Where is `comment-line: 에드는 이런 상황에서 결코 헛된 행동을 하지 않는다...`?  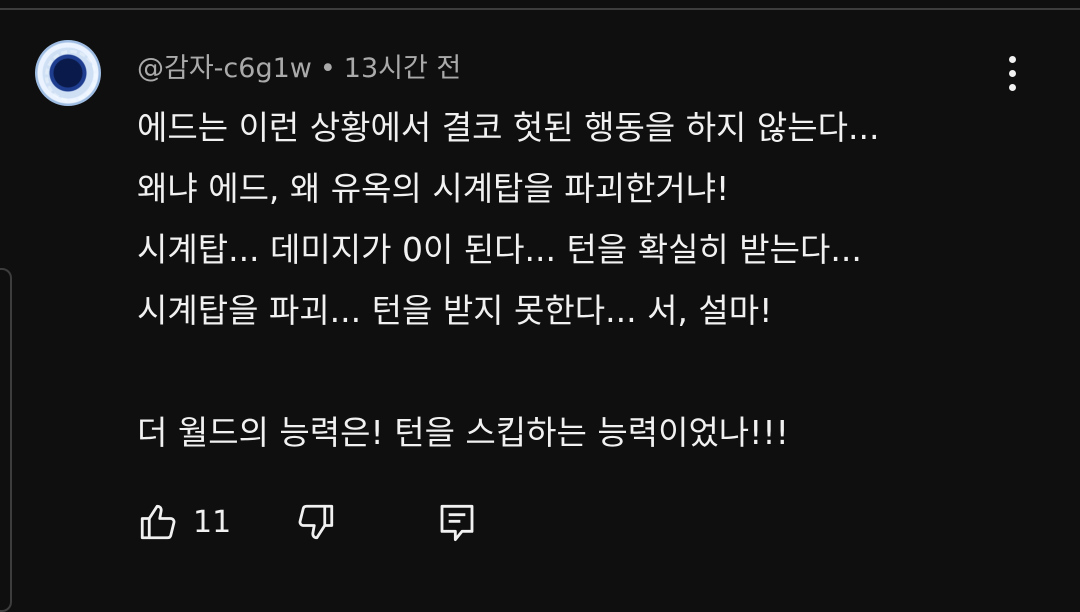 comment-line: 에드는 이런 상황에서 결코 헛된 행동을 하지 않는다... is located at coordinates (508, 127).